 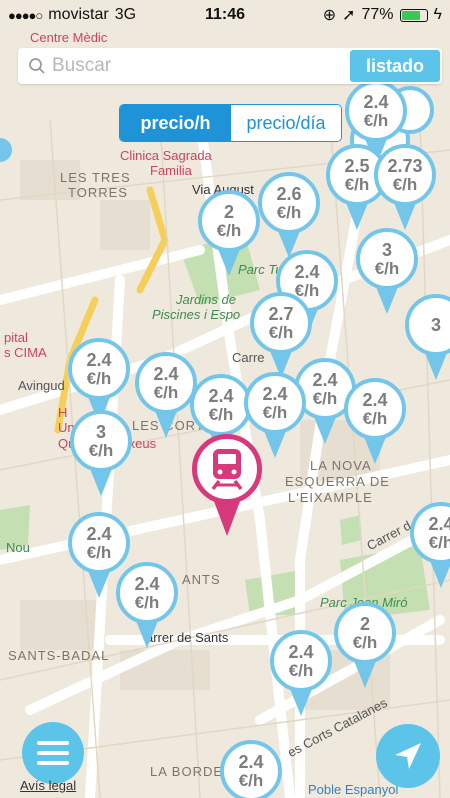 I want to click on network-type: 3G, so click(x=125, y=14).